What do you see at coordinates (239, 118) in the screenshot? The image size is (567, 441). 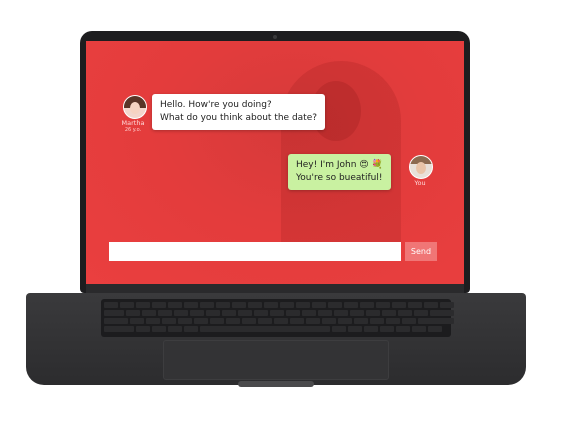 I see `incoming-message-line-2: What do you think about the date?` at bounding box center [239, 118].